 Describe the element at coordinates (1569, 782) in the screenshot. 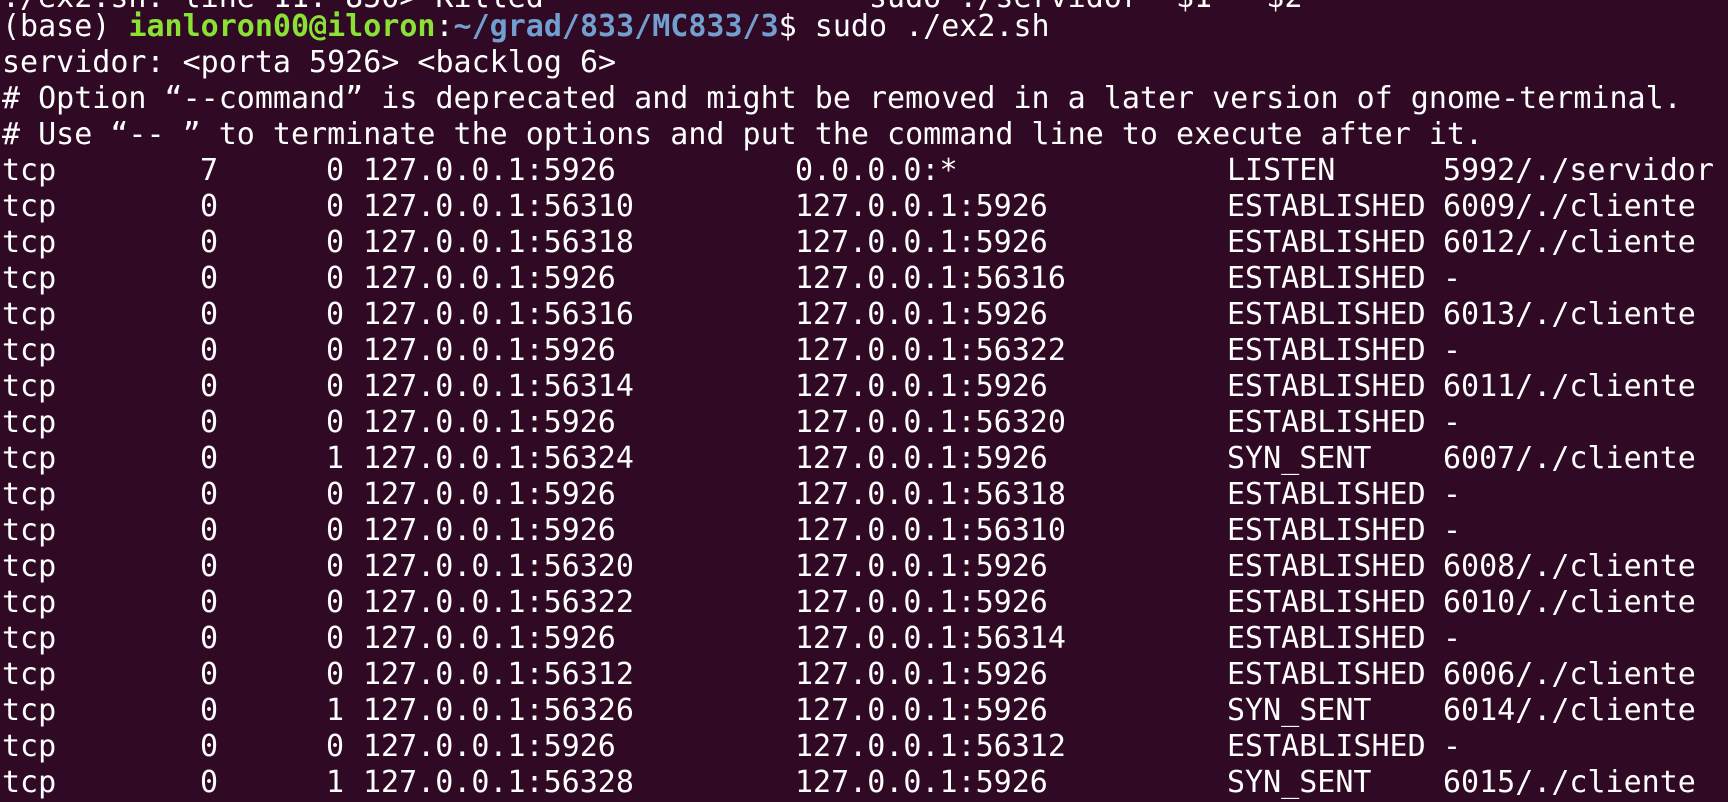

I see `conn-pid-program: 6015/./cliente` at that location.